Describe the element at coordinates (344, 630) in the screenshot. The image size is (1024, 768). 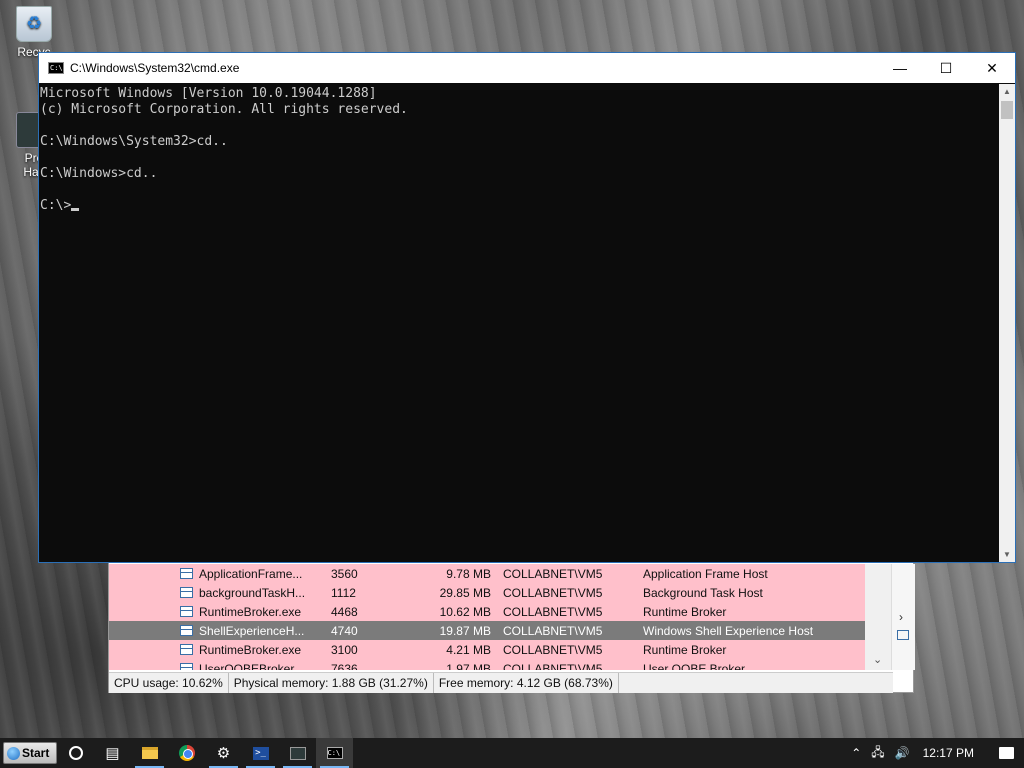
I see `process-pid: 4740` at that location.